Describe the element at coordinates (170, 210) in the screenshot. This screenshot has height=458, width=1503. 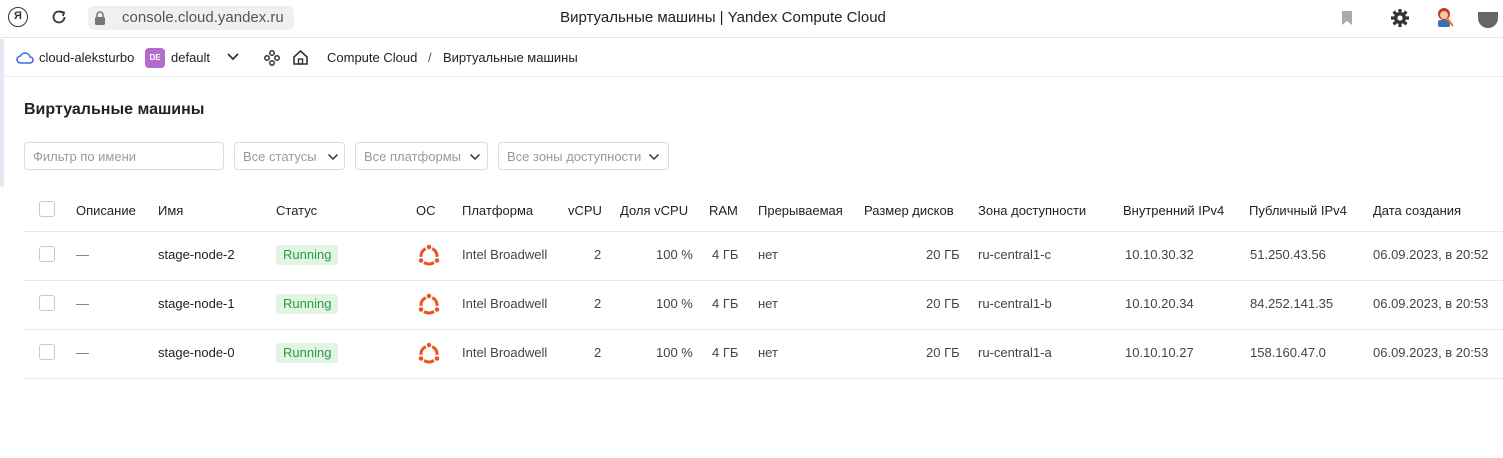
I see `column-header-name: Имя` at that location.